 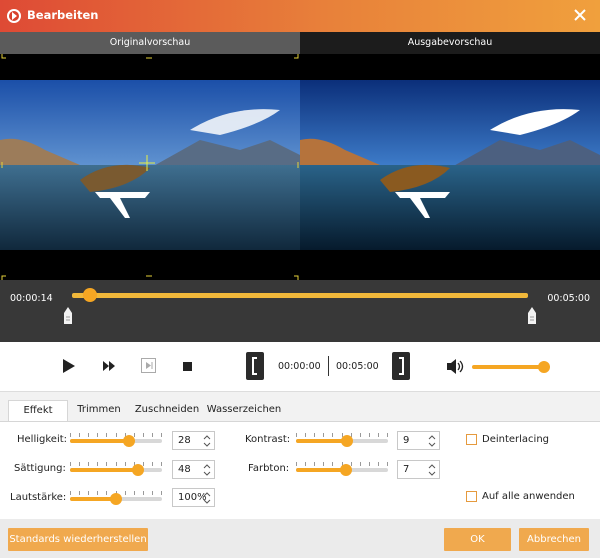 What do you see at coordinates (90, 295) in the screenshot?
I see `playhead-handle` at bounding box center [90, 295].